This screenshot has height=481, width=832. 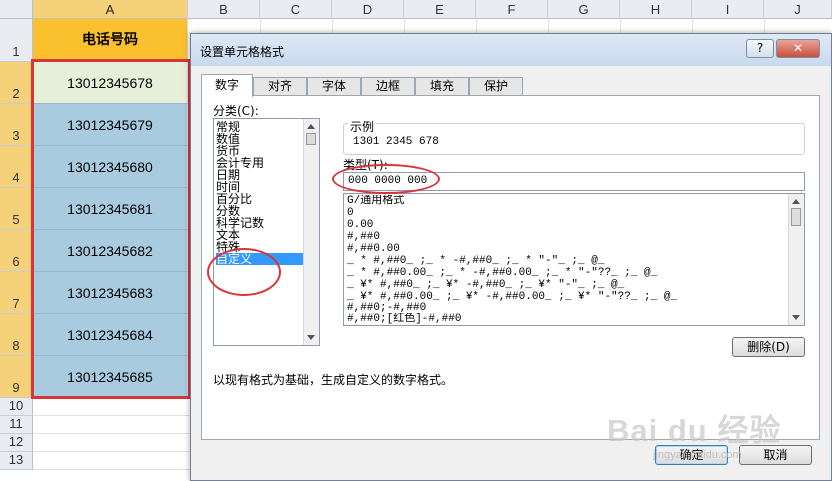 I want to click on row-header-11: 11, so click(x=16, y=425).